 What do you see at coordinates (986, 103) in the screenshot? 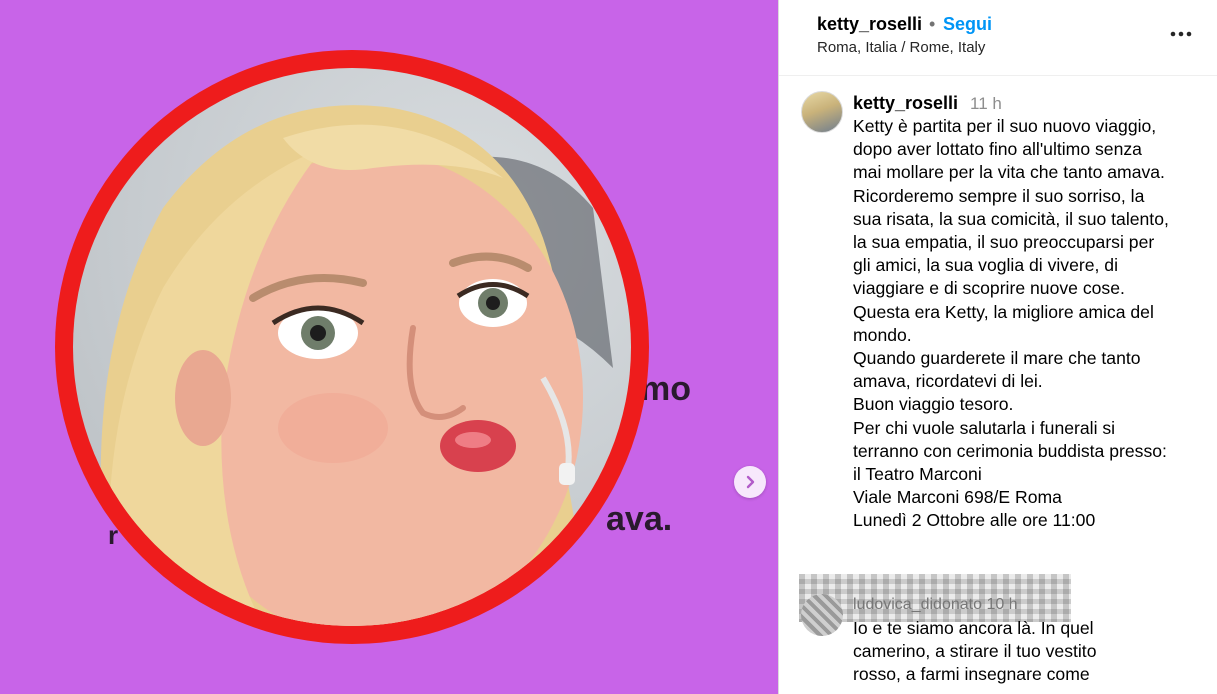
I see `caption-timestamp: 11 h` at bounding box center [986, 103].